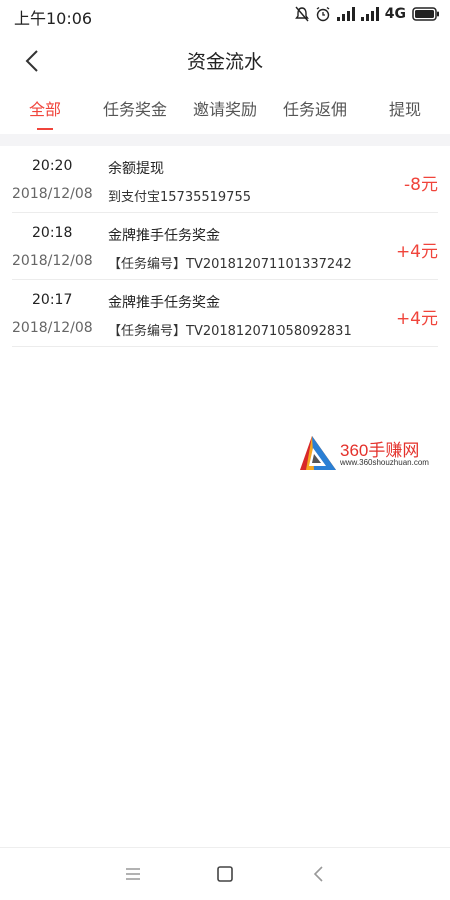  What do you see at coordinates (373, 454) in the screenshot?
I see `watermark: 360手赚网 www.360shouzhuan.com` at bounding box center [373, 454].